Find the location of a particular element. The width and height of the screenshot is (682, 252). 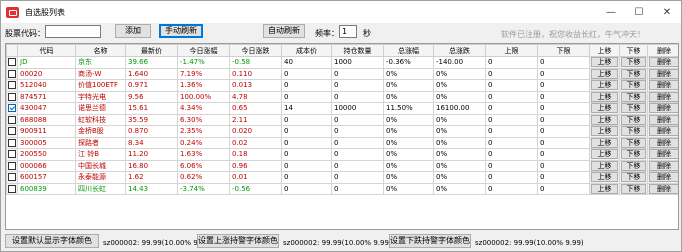

table-row: 200550 江 铃B 11.20 1.63% 0.18 0 0 0% 0% 0 0 上移 下移 删除 is located at coordinates (342, 154).